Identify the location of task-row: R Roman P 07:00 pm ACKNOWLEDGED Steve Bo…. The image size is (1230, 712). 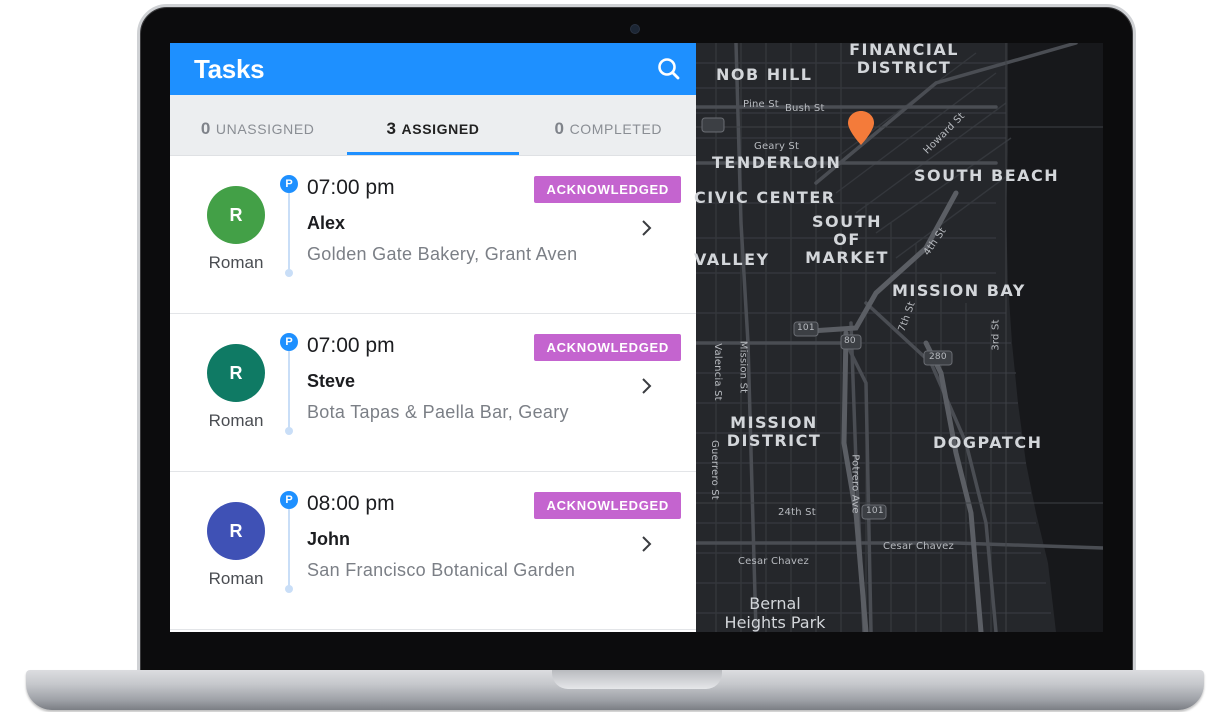
(433, 393).